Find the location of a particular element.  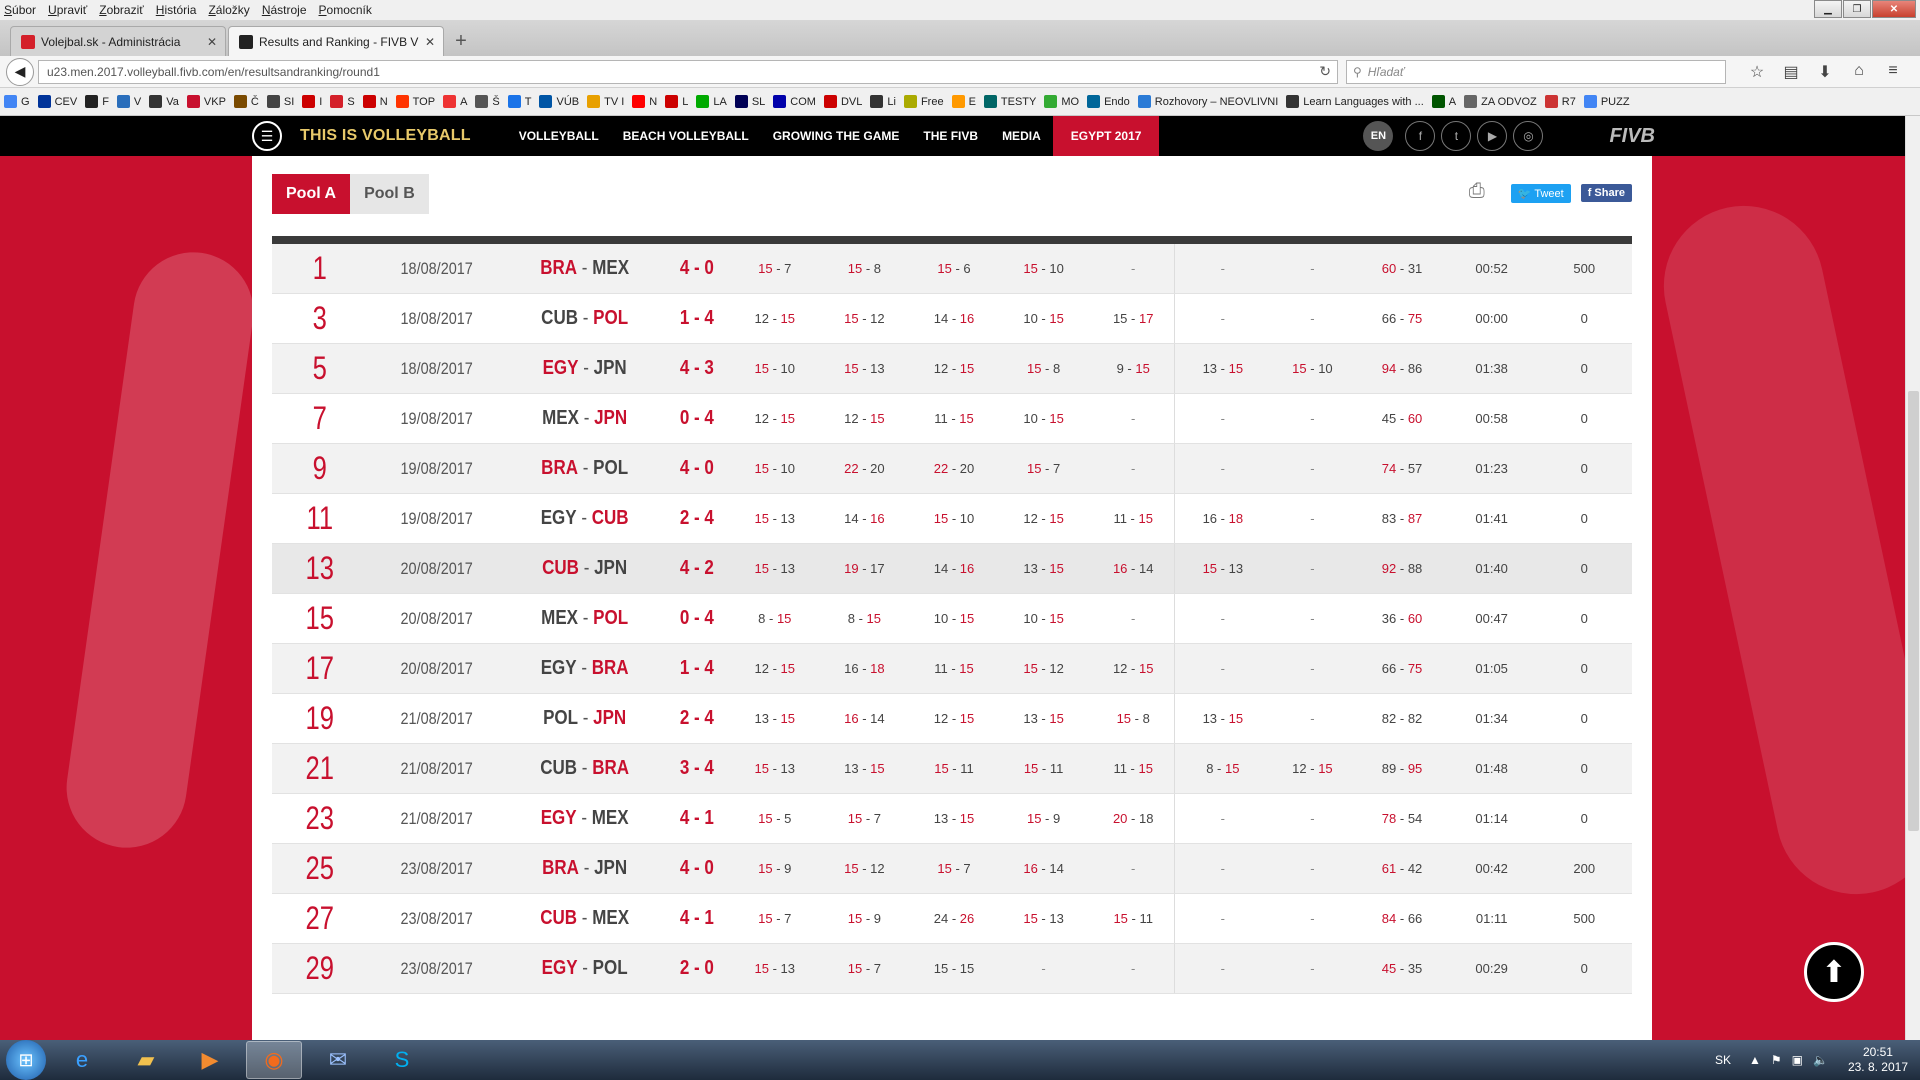

away-team: CUB is located at coordinates (610, 518).